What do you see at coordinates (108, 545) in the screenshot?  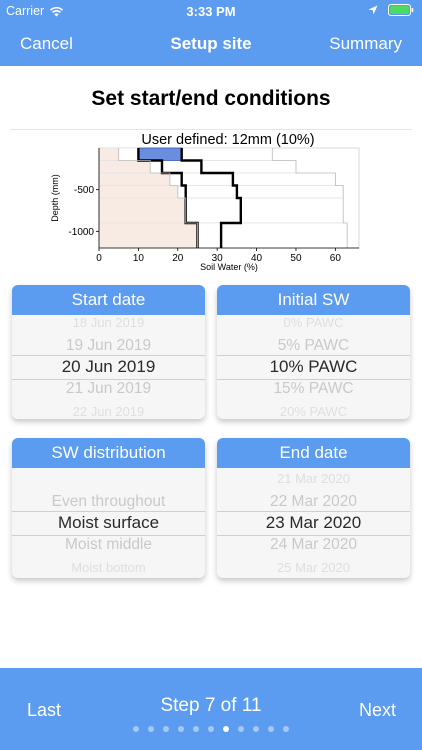 I see `picker-option: Moist middle` at bounding box center [108, 545].